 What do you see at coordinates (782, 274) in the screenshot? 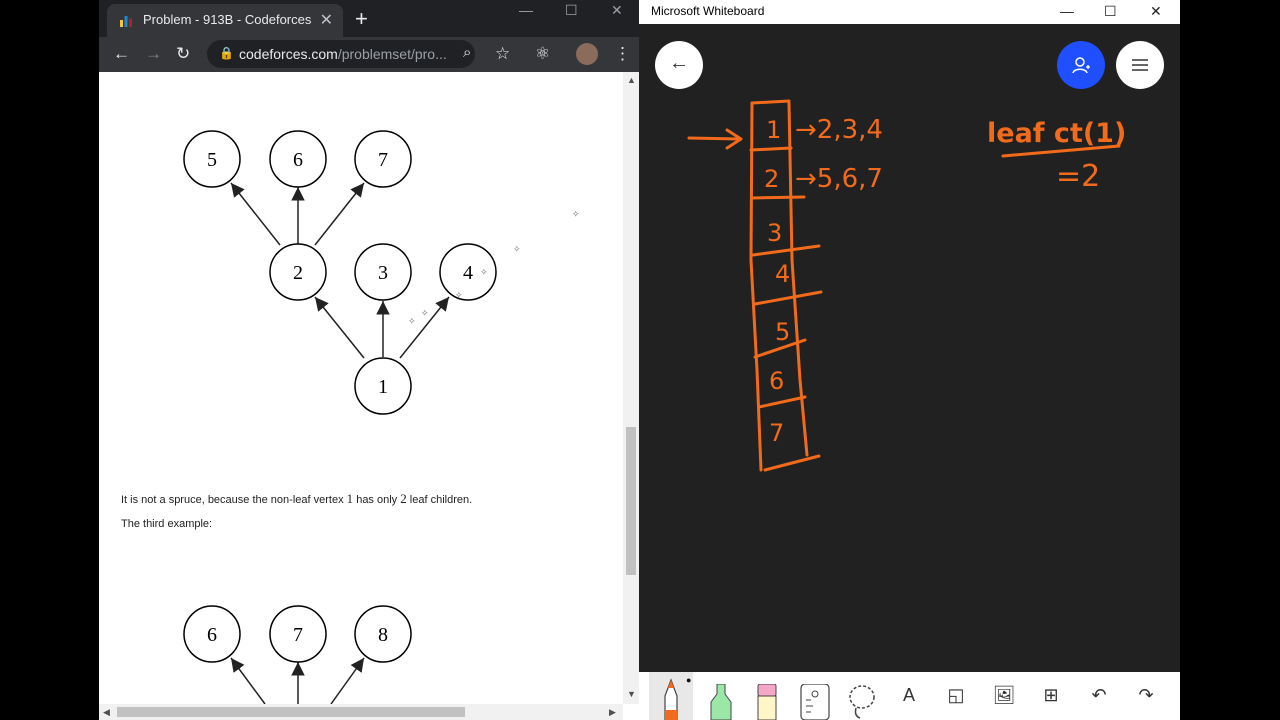
I see `ink-cell-label: 4` at bounding box center [782, 274].